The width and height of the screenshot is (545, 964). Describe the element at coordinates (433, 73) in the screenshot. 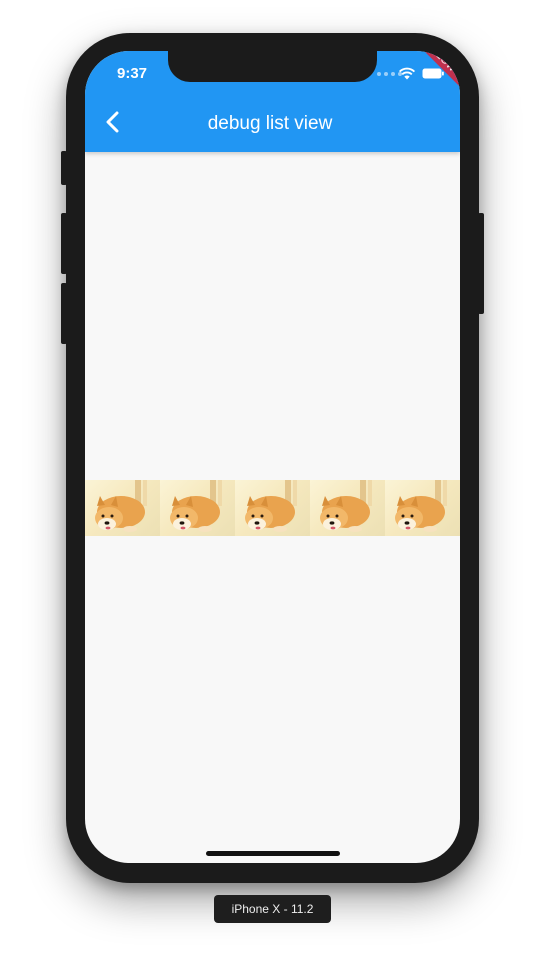

I see `battery-icon` at that location.